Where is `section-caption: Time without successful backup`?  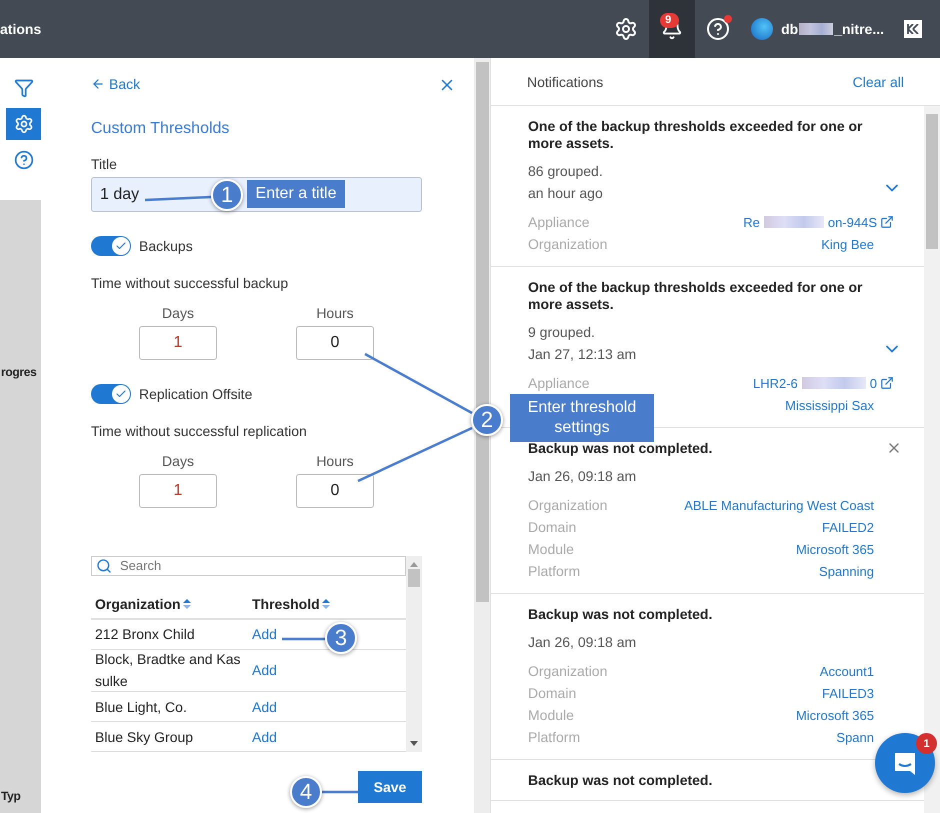 section-caption: Time without successful backup is located at coordinates (190, 283).